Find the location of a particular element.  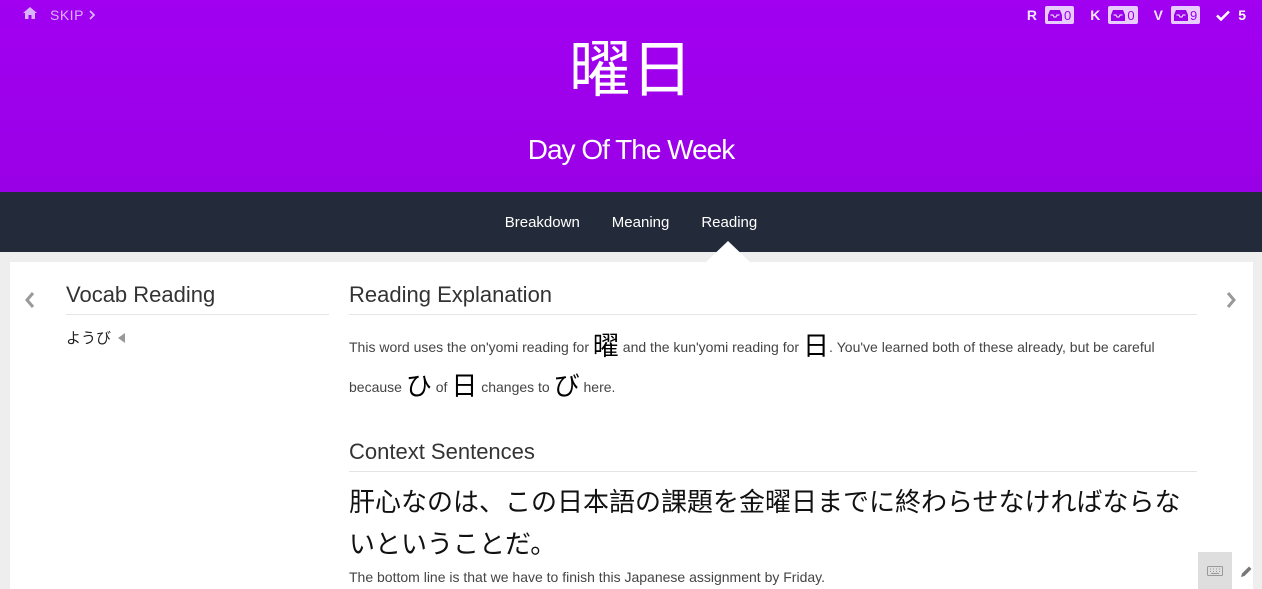

kana-highlight: び is located at coordinates (566, 387).